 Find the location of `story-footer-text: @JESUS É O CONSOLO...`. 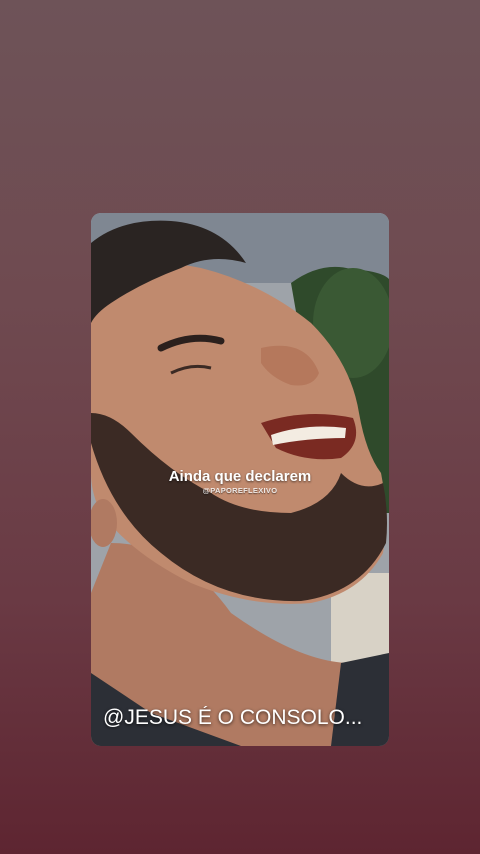

story-footer-text: @JESUS É O CONSOLO... is located at coordinates (233, 717).